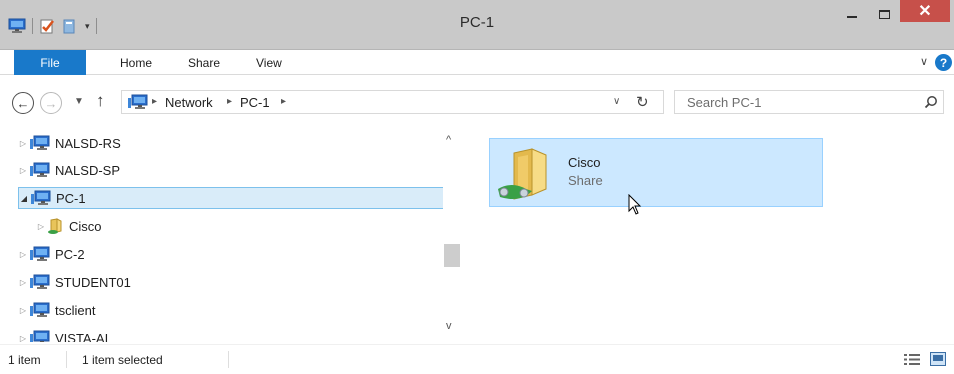 This screenshot has height=374, width=954. I want to click on tree-item-student01: ▷ STUDENT01, so click(231, 282).